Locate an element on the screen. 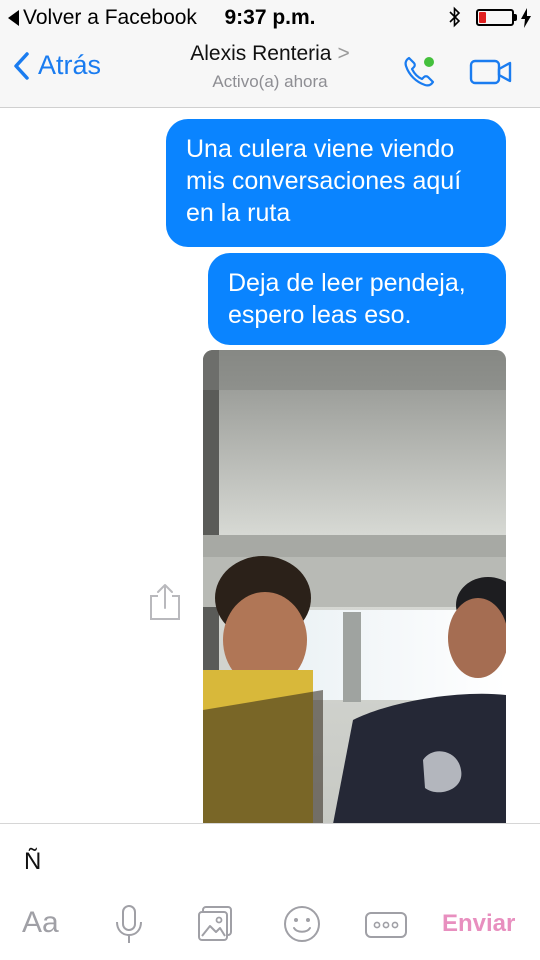  share-icon is located at coordinates (165, 602).